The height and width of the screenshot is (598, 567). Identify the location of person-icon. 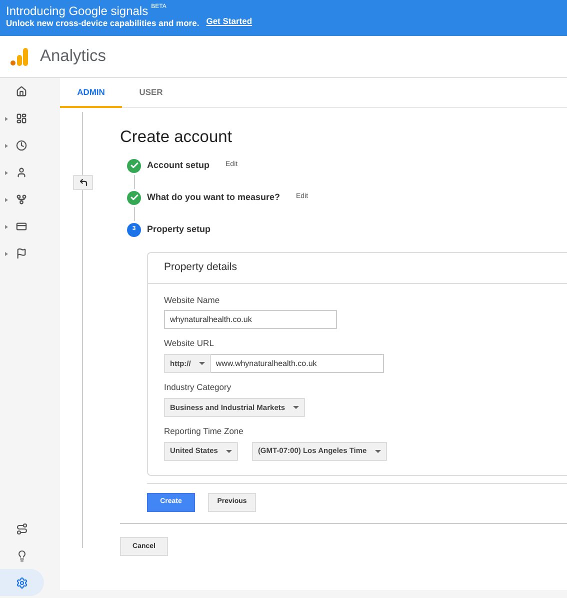
(21, 172).